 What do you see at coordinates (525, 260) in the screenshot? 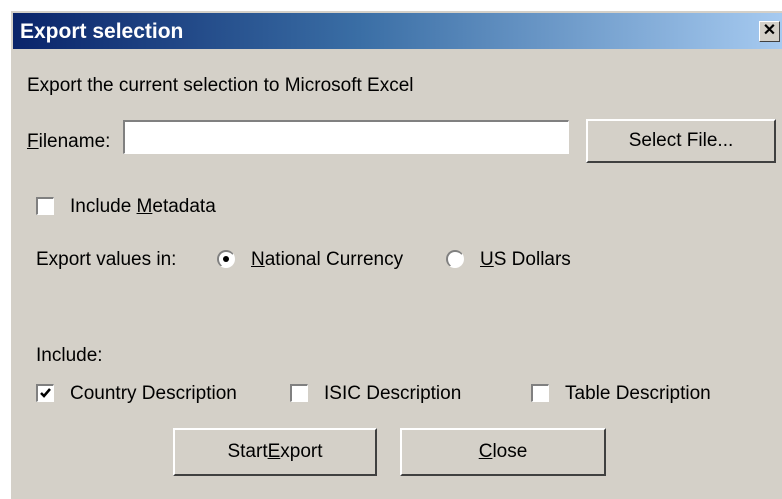
I see `us-dollars-label: US Dollars` at bounding box center [525, 260].